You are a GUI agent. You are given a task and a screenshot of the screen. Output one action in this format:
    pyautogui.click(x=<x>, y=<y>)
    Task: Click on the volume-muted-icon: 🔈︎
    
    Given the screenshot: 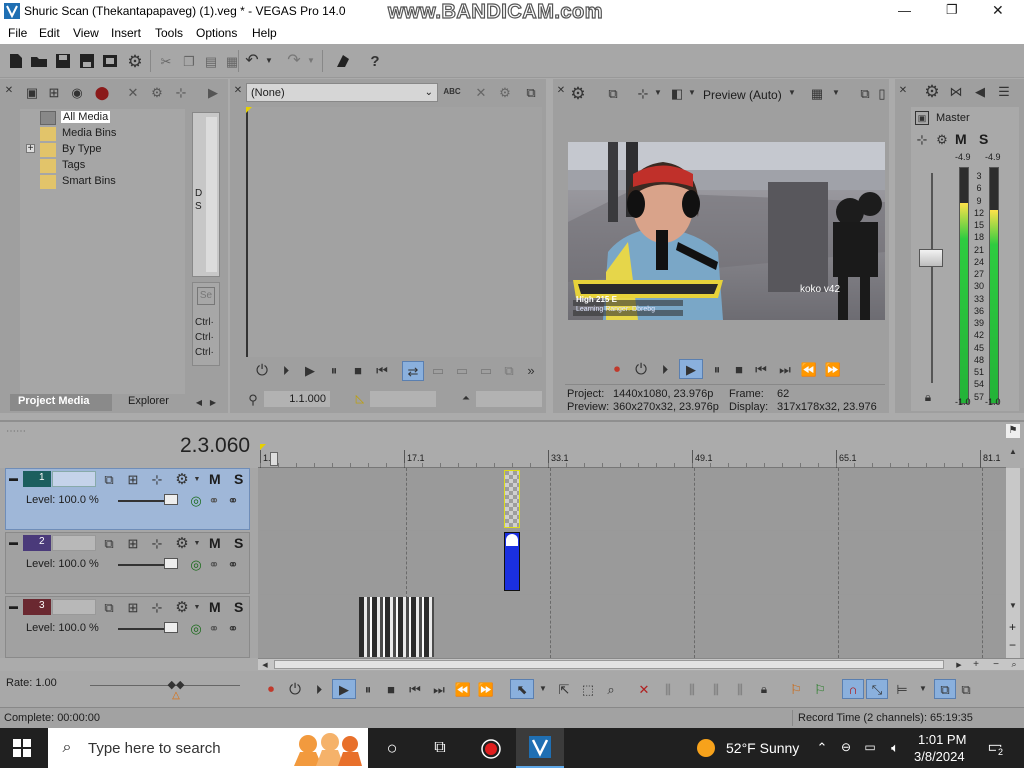 What is the action you would take?
    pyautogui.click(x=895, y=747)
    